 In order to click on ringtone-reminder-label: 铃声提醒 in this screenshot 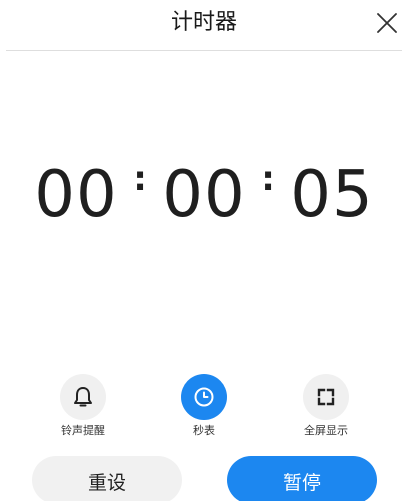, I will do `click(83, 430)`.